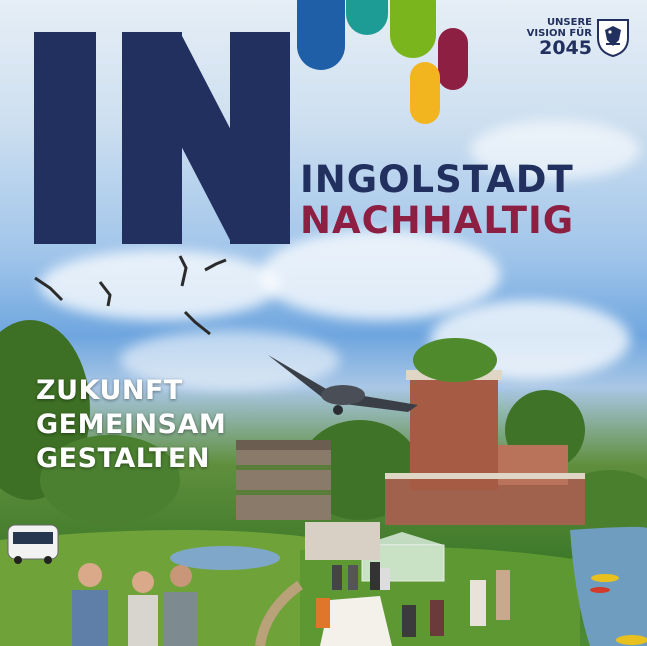 The image size is (647, 646). What do you see at coordinates (569, 22) in the screenshot?
I see `vision-line1: UNSERE` at bounding box center [569, 22].